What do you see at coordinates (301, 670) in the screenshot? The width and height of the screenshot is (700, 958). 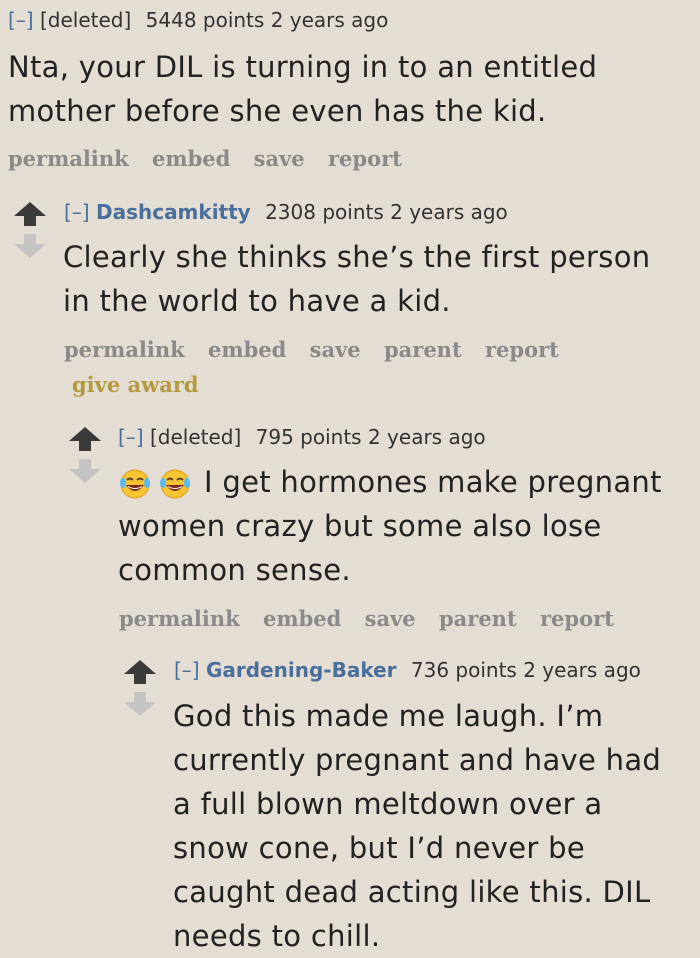 I see `comment-author: Gardening-Baker` at bounding box center [301, 670].